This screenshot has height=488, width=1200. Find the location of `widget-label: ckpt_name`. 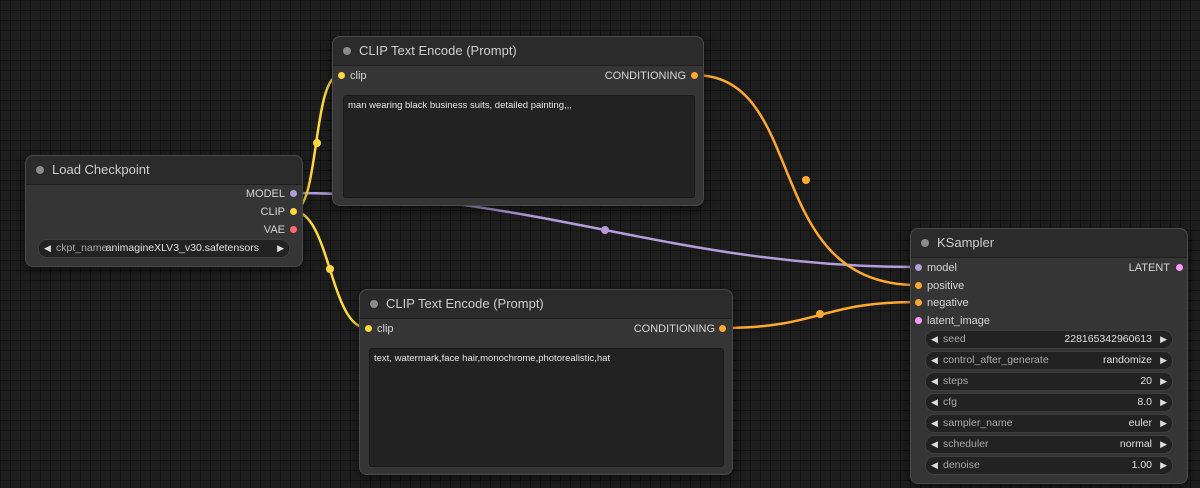

widget-label: ckpt_name is located at coordinates (82, 248).